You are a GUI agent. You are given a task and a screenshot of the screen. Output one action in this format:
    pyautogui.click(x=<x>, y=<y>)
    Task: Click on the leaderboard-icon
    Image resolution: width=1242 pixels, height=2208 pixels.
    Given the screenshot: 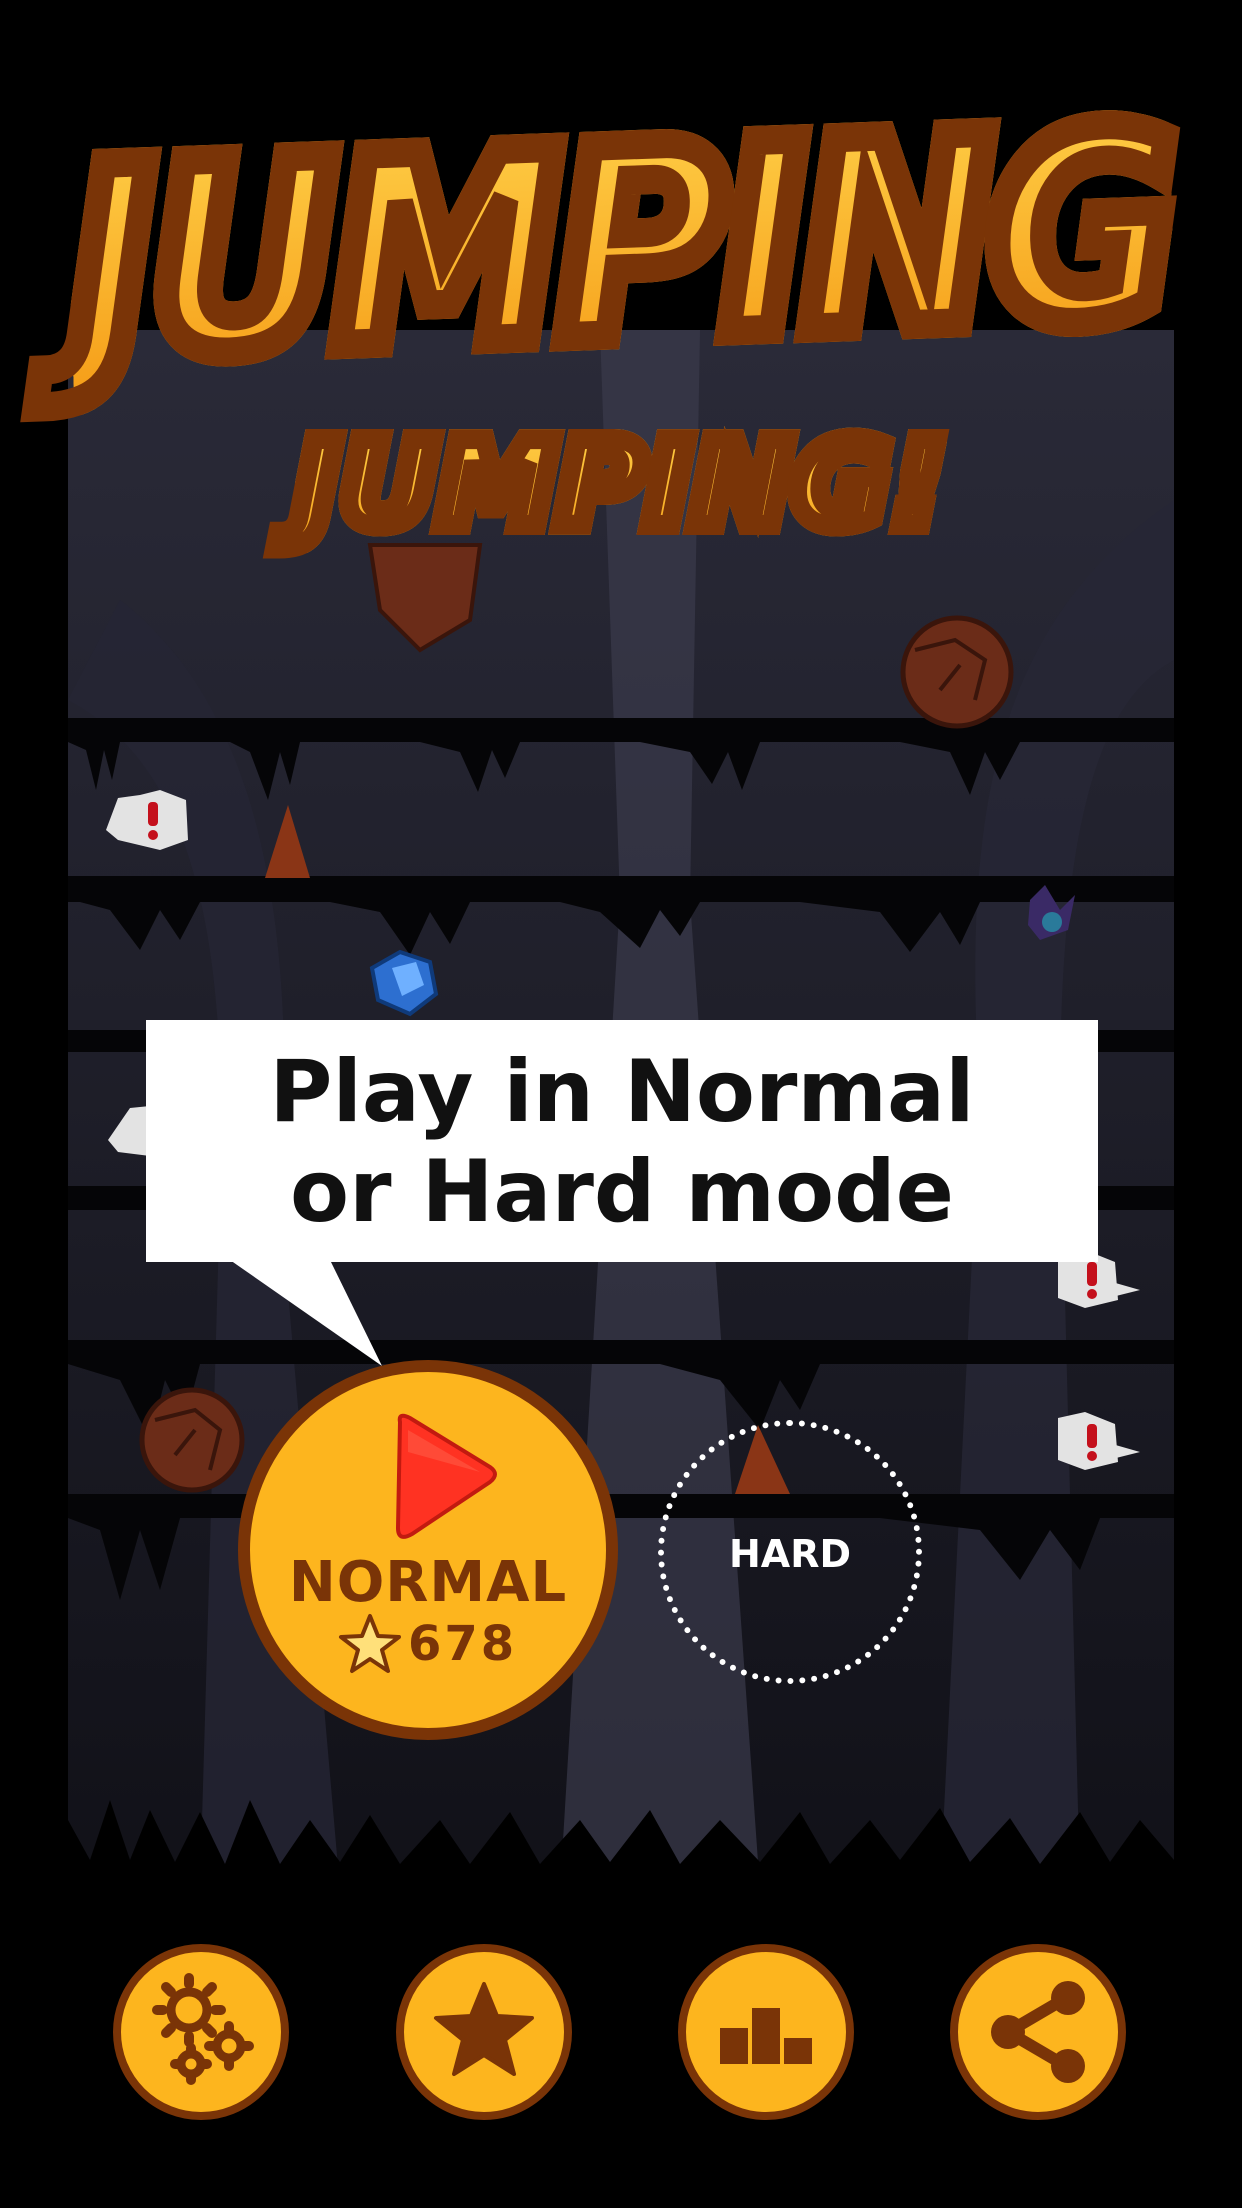 What is the action you would take?
    pyautogui.click(x=766, y=2036)
    